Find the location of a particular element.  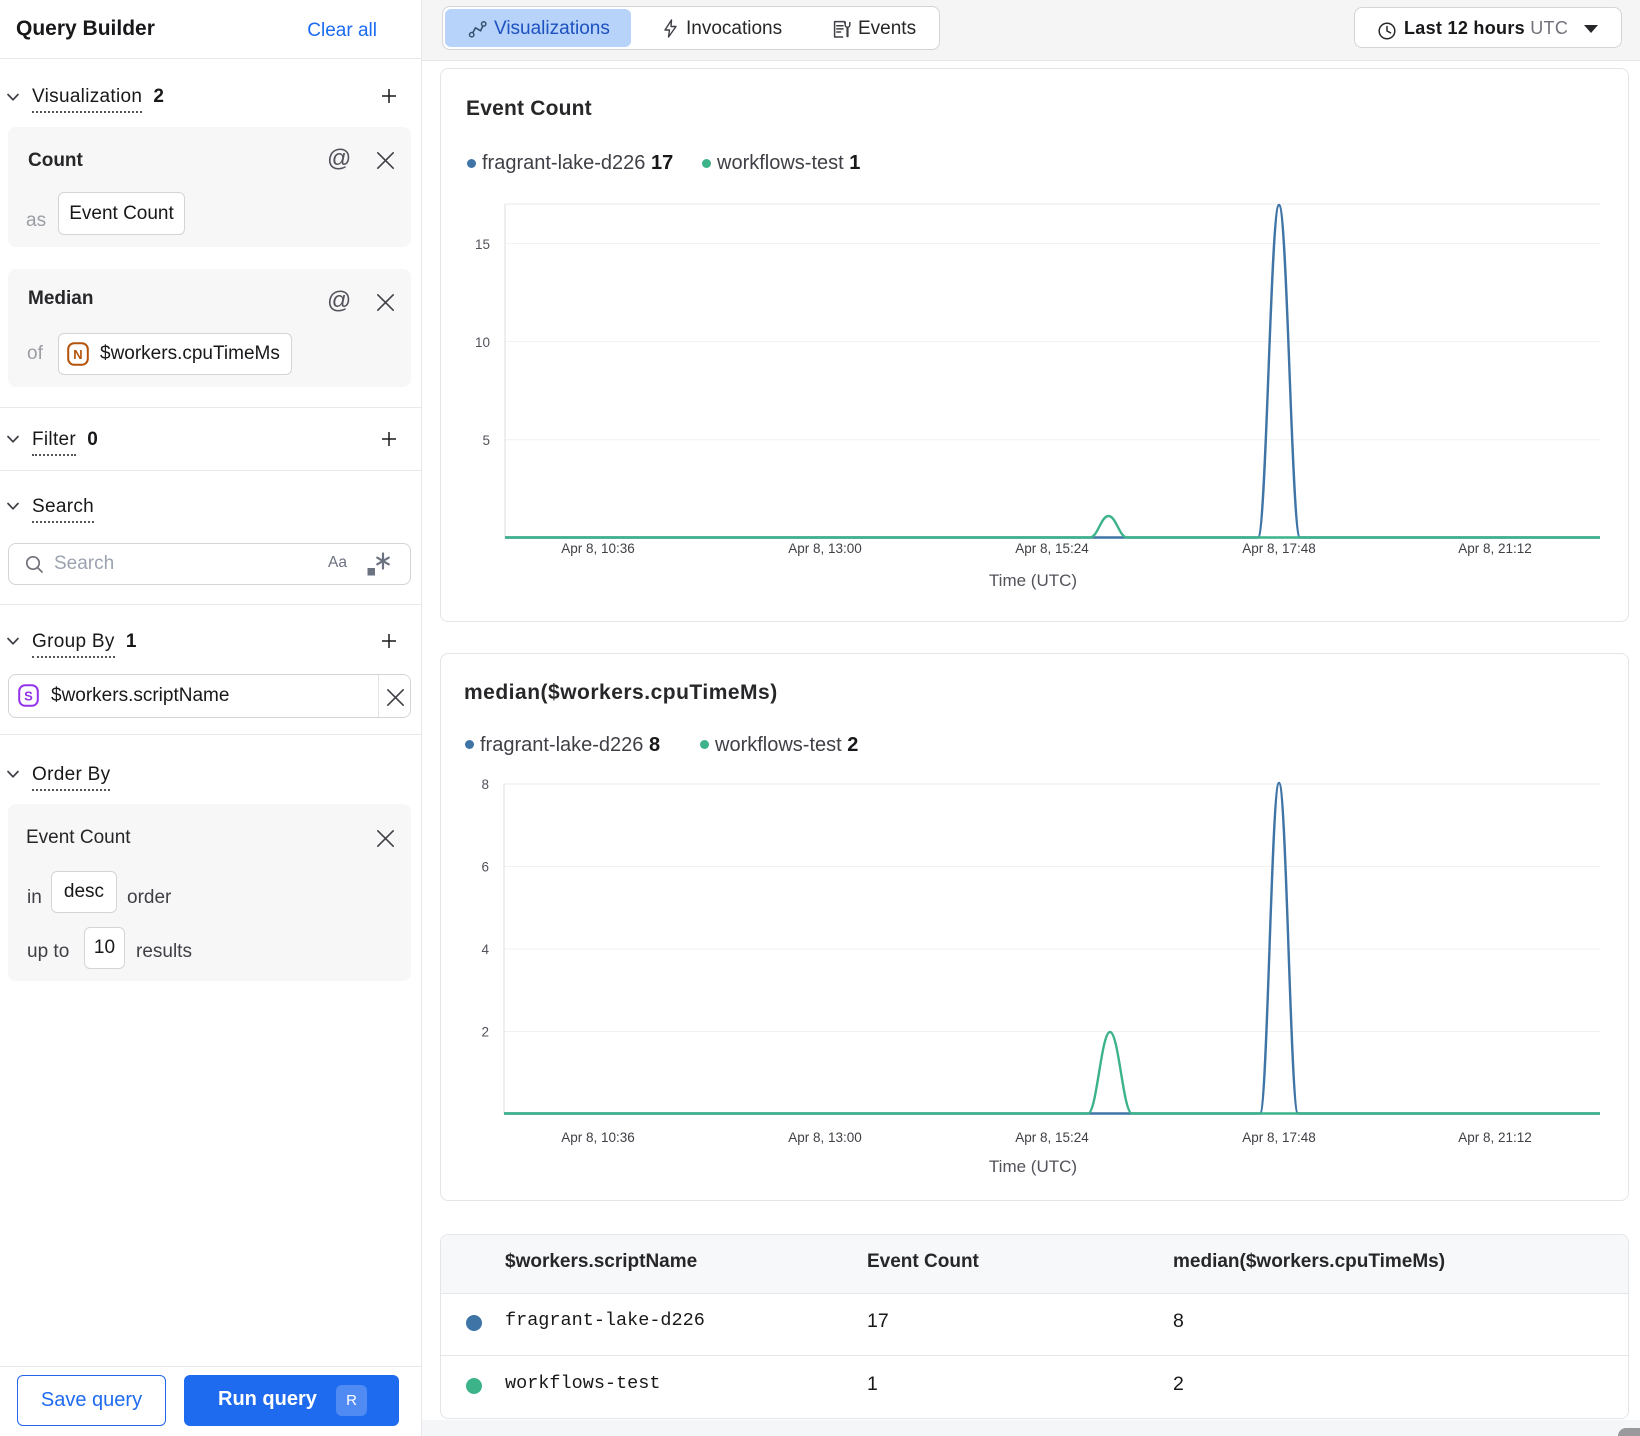

svg-text: 2 is located at coordinates (485, 1032).